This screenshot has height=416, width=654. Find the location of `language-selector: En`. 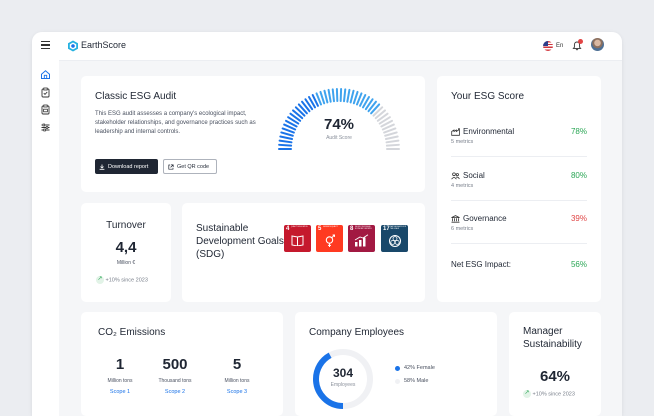

language-selector: En is located at coordinates (553, 46).